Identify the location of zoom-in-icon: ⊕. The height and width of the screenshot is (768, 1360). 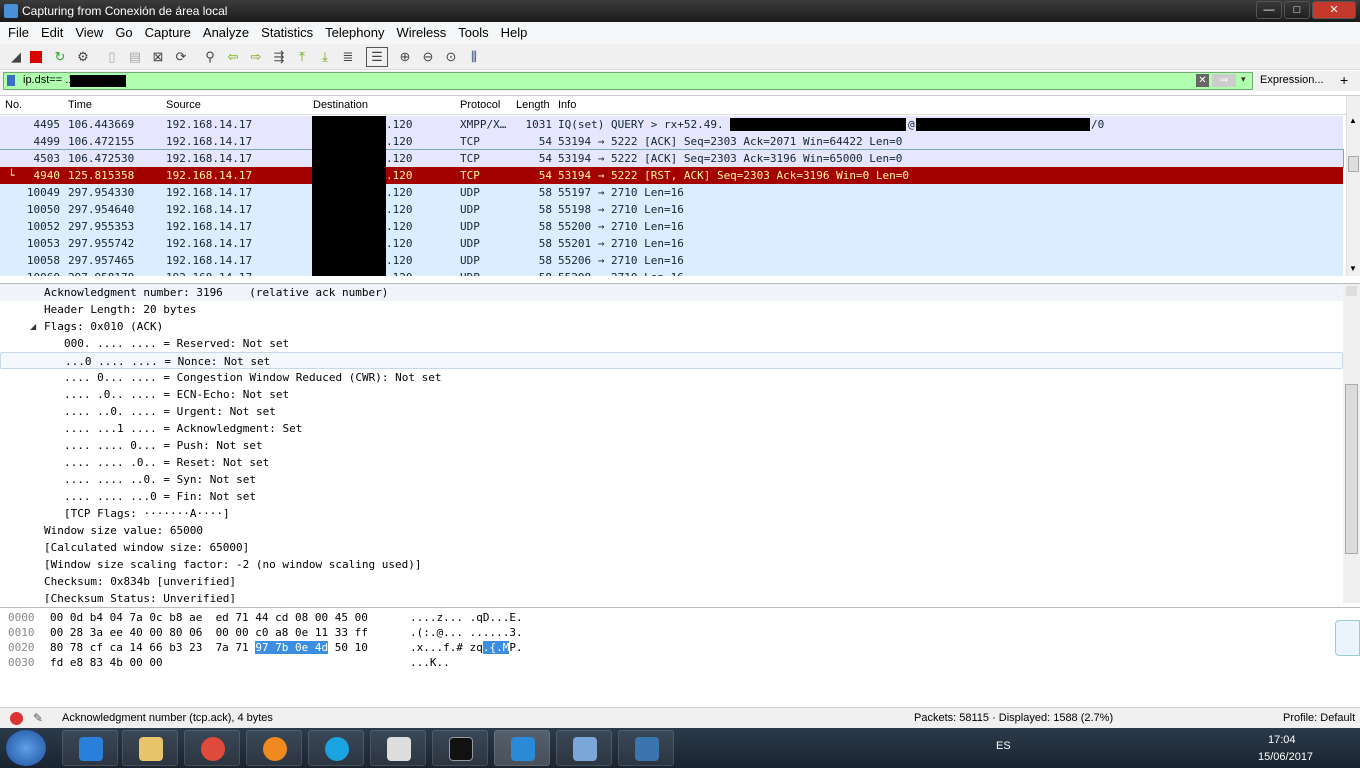
(405, 57).